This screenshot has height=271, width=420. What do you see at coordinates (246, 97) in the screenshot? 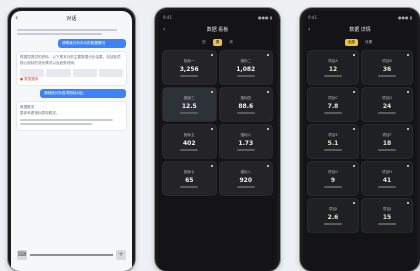
I see `tile-label: 指标四` at bounding box center [246, 97].